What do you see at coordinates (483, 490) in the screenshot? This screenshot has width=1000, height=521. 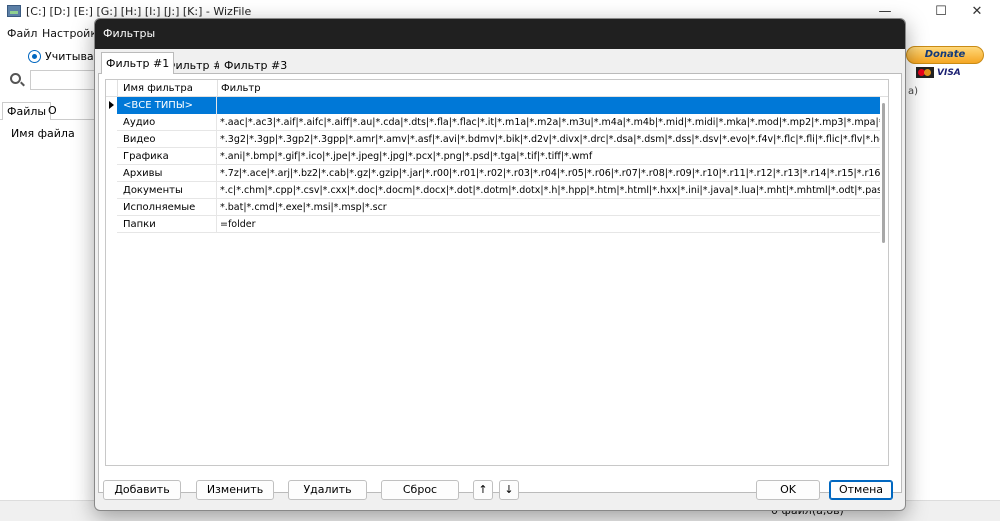 I see `move-up-button: ↑` at bounding box center [483, 490].